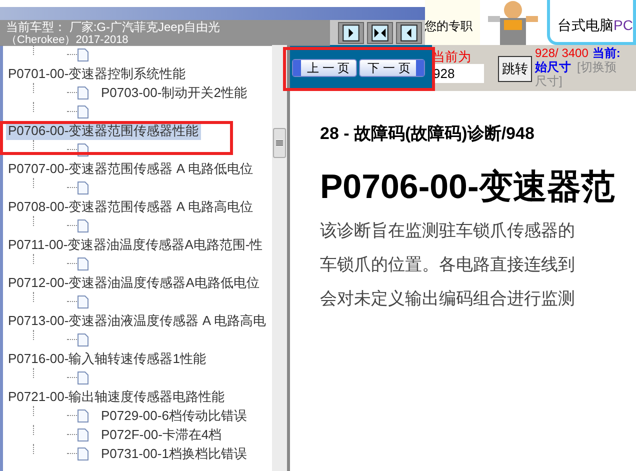 The image size is (636, 471). Describe the element at coordinates (68, 40) in the screenshot. I see `vehicle-model-years: （Cherokee）2017-2018` at that location.